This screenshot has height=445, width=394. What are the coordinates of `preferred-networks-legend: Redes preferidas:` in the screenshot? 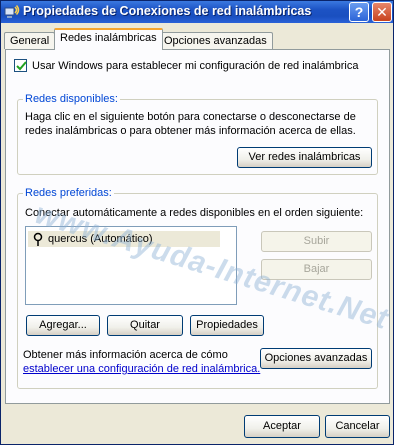 It's located at (68, 193).